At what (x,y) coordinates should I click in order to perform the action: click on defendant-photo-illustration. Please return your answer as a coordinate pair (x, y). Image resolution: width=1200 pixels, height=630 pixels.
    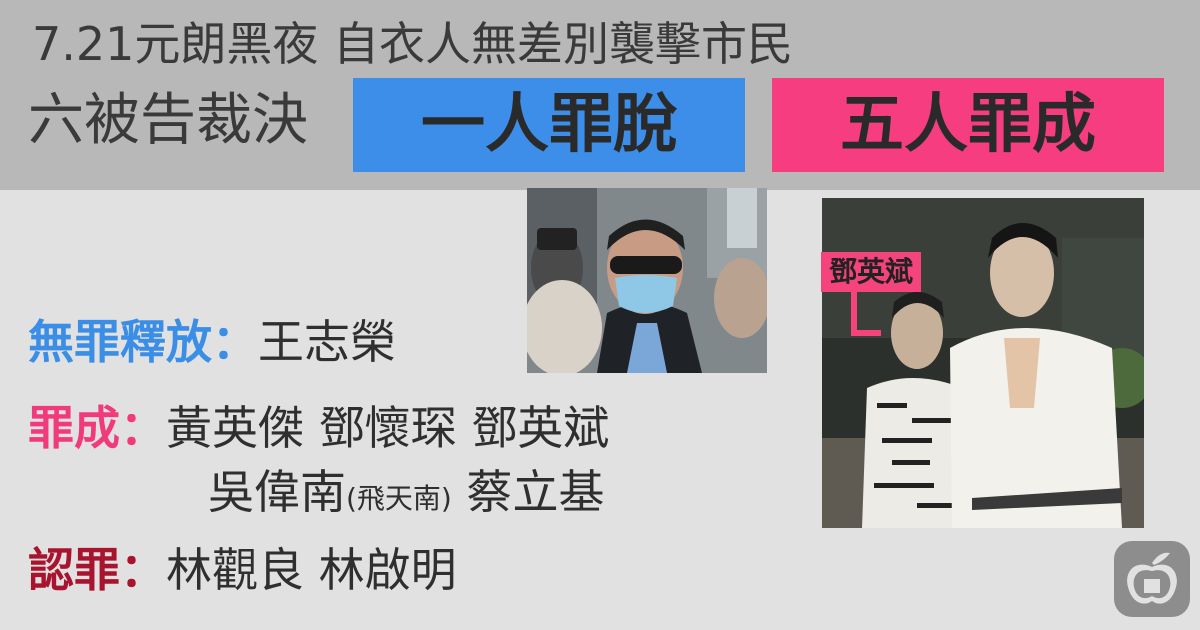
    Looking at the image, I should click on (647, 280).